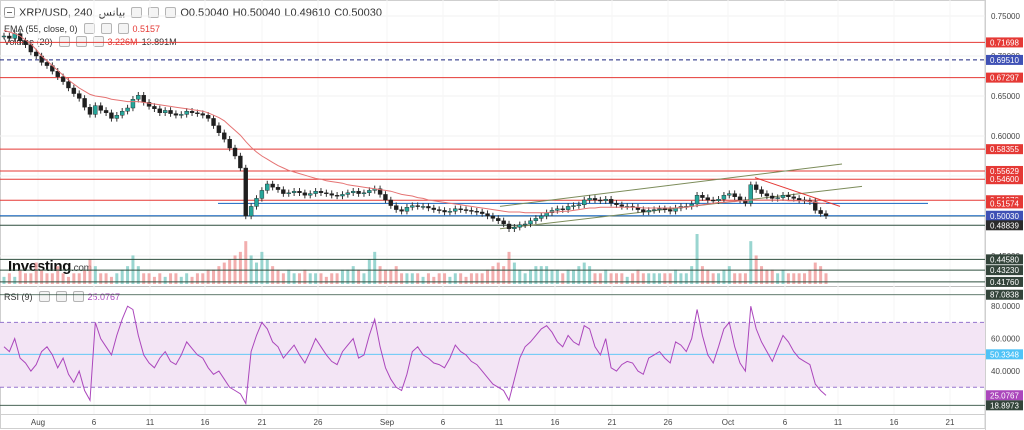 This screenshot has height=430, width=1024. Describe the element at coordinates (387, 422) in the screenshot. I see `time-tick-6: Sep` at that location.